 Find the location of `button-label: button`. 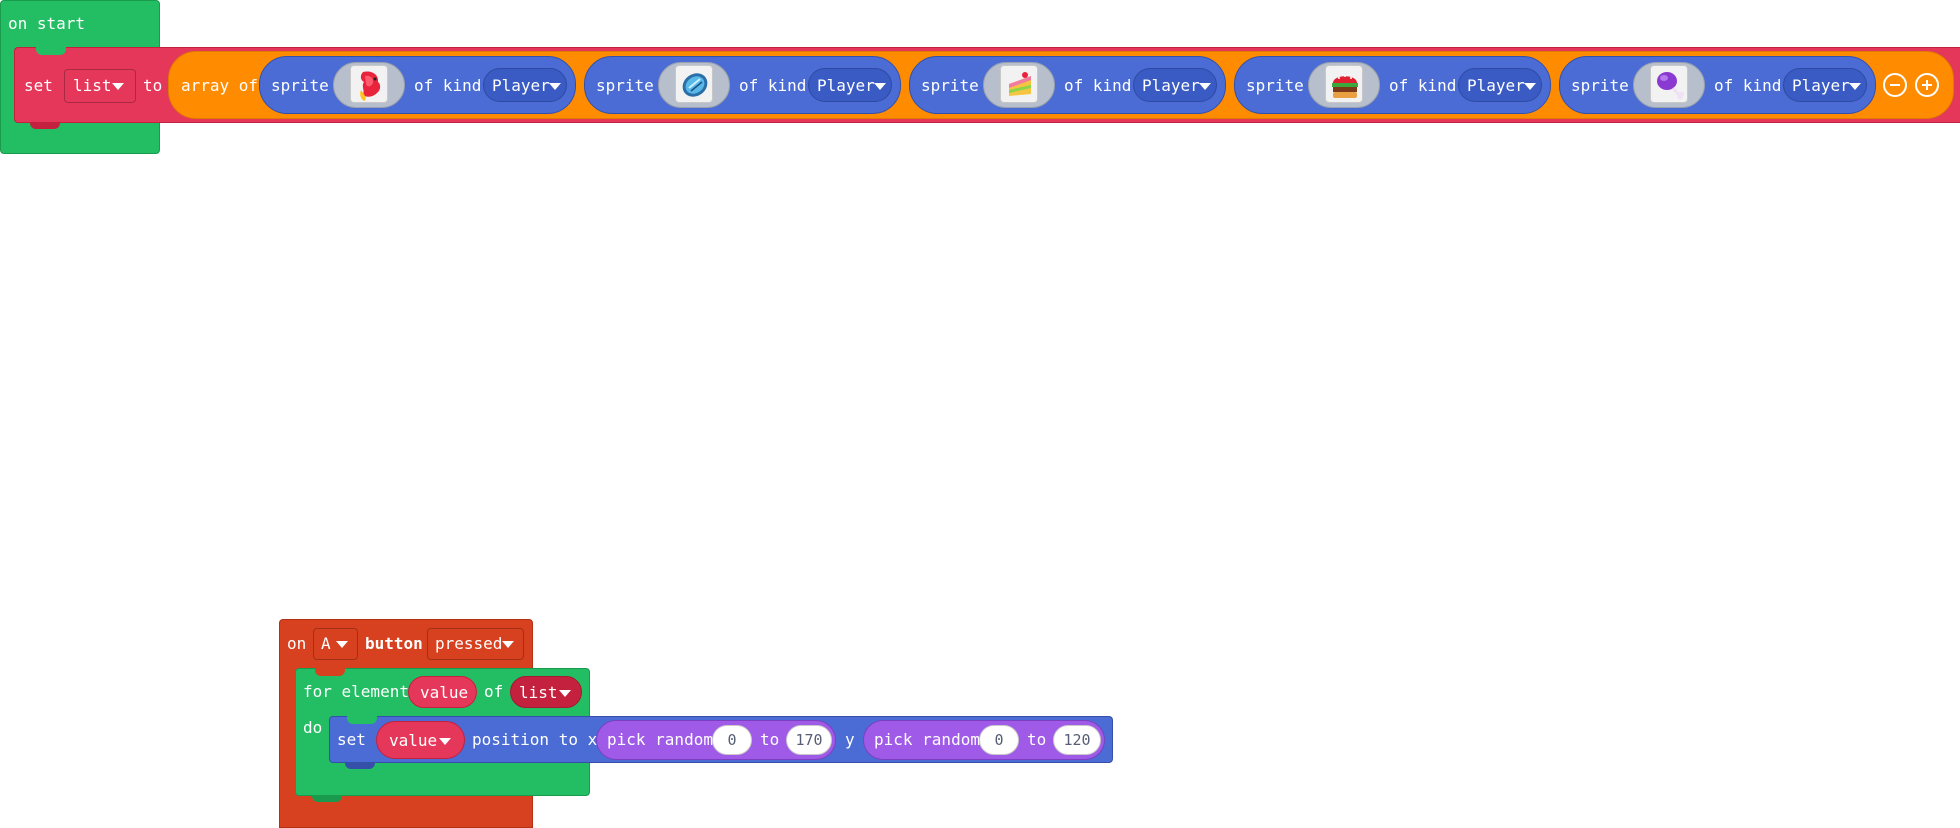

button-label: button is located at coordinates (394, 643).